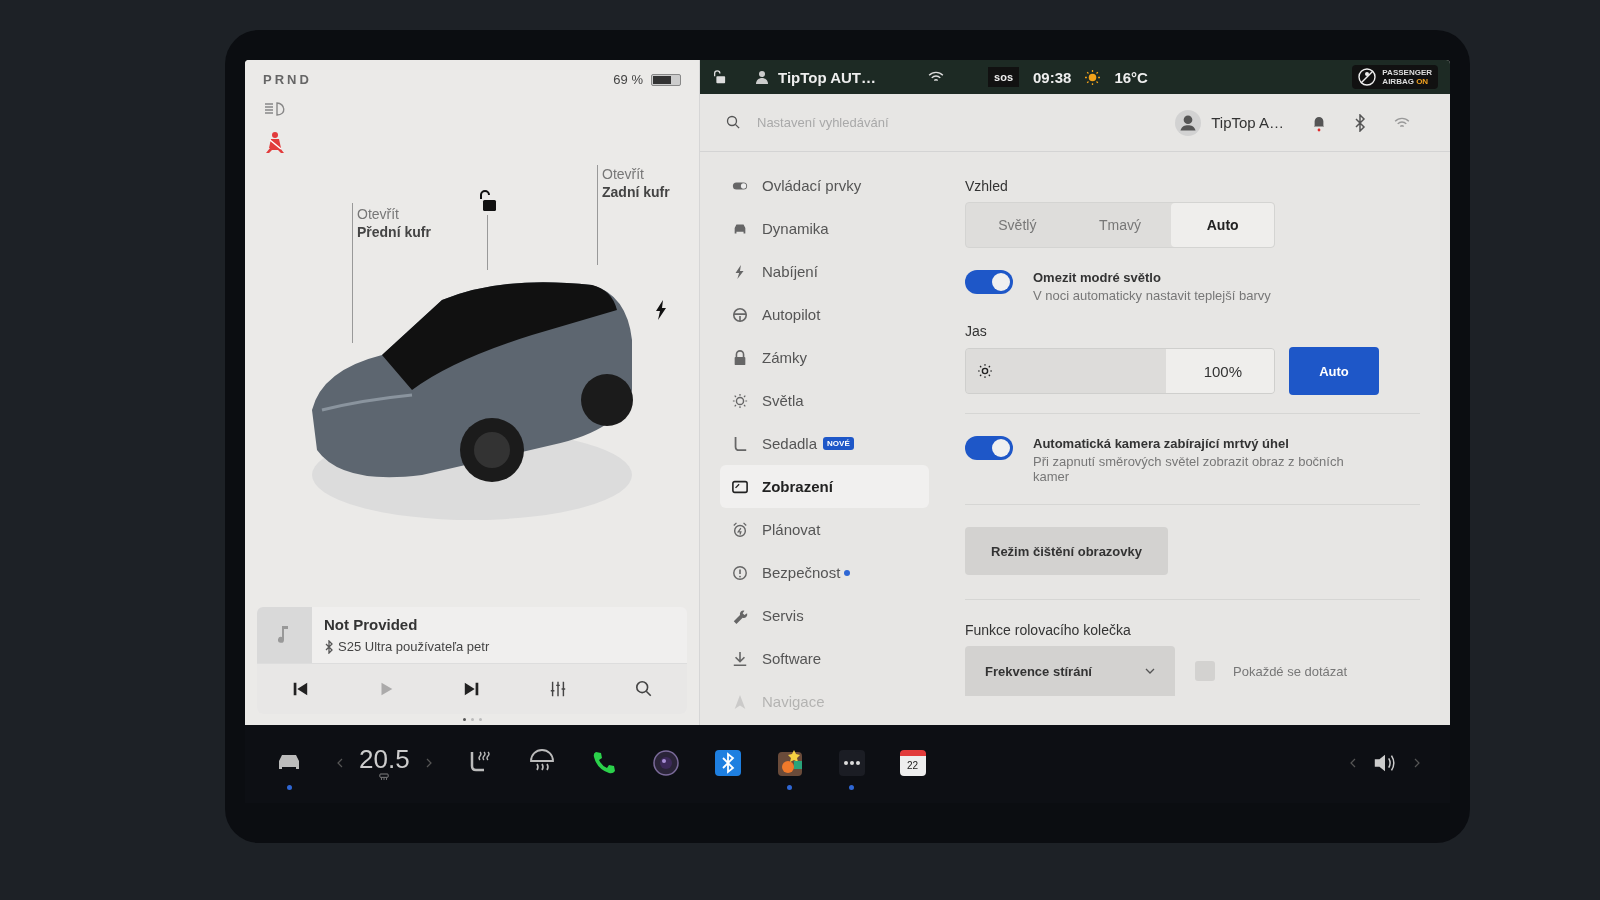 This screenshot has height=900, width=1600. What do you see at coordinates (636, 183) in the screenshot?
I see `trunk-button: Otevřít Zadní kufr` at bounding box center [636, 183].